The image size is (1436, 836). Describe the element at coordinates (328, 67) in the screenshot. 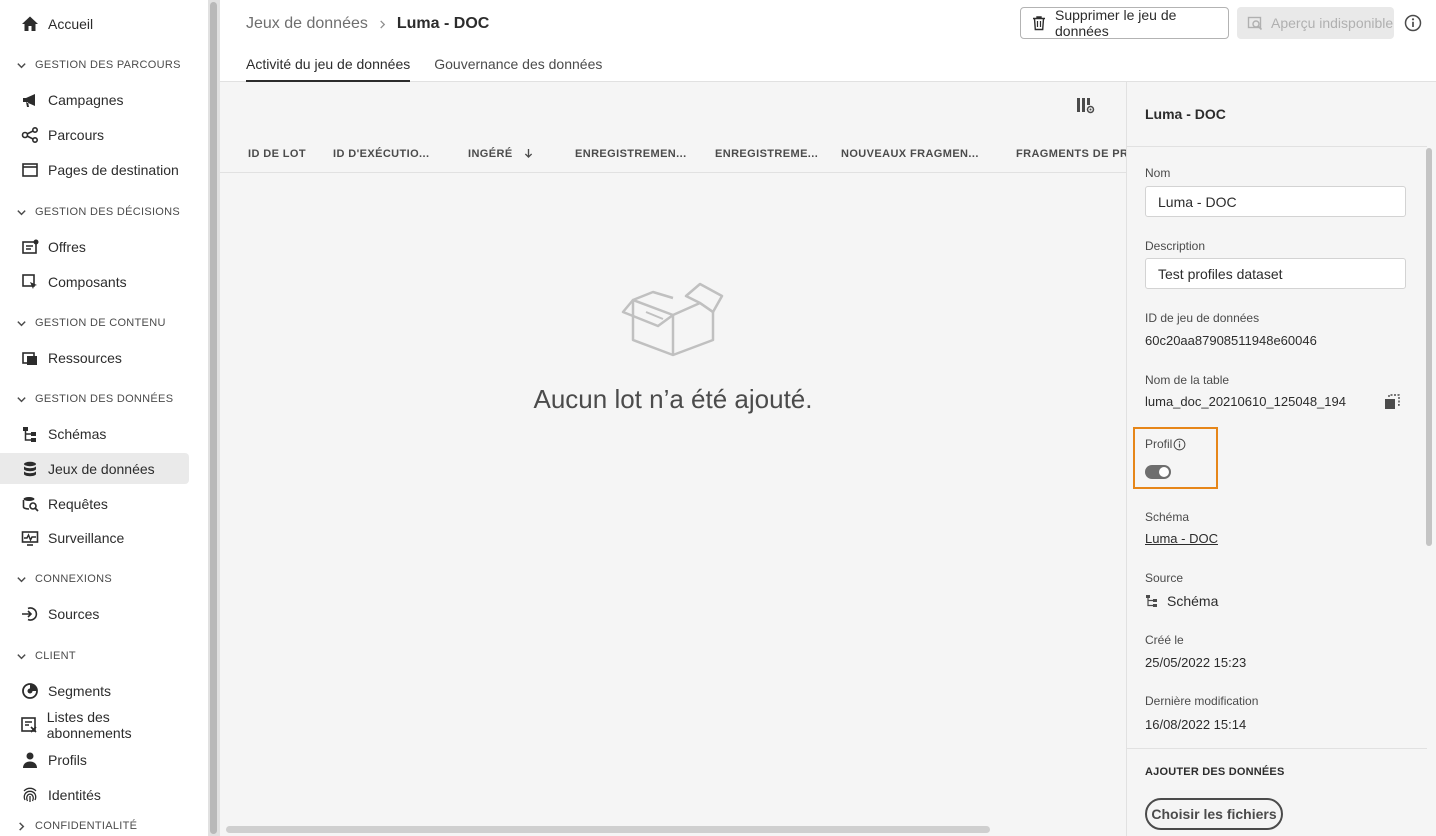

I see `tab-dataset-activity: Activité du jeu de données` at that location.